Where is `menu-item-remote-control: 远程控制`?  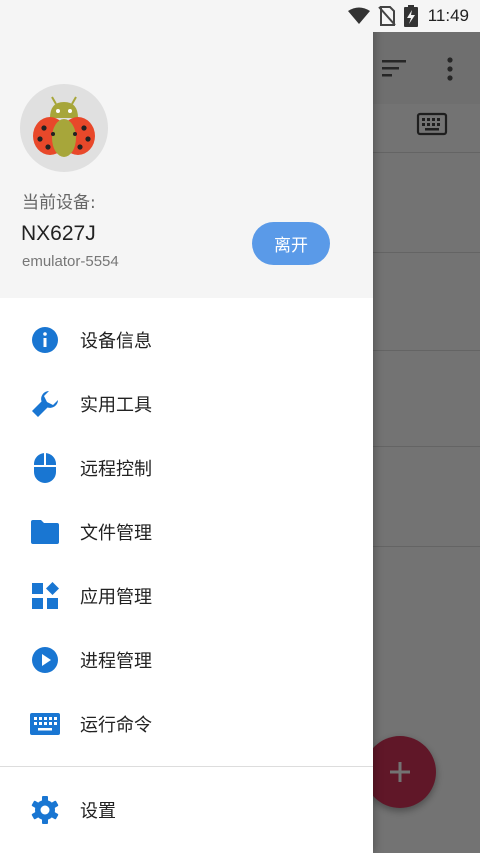 menu-item-remote-control: 远程控制 is located at coordinates (186, 468).